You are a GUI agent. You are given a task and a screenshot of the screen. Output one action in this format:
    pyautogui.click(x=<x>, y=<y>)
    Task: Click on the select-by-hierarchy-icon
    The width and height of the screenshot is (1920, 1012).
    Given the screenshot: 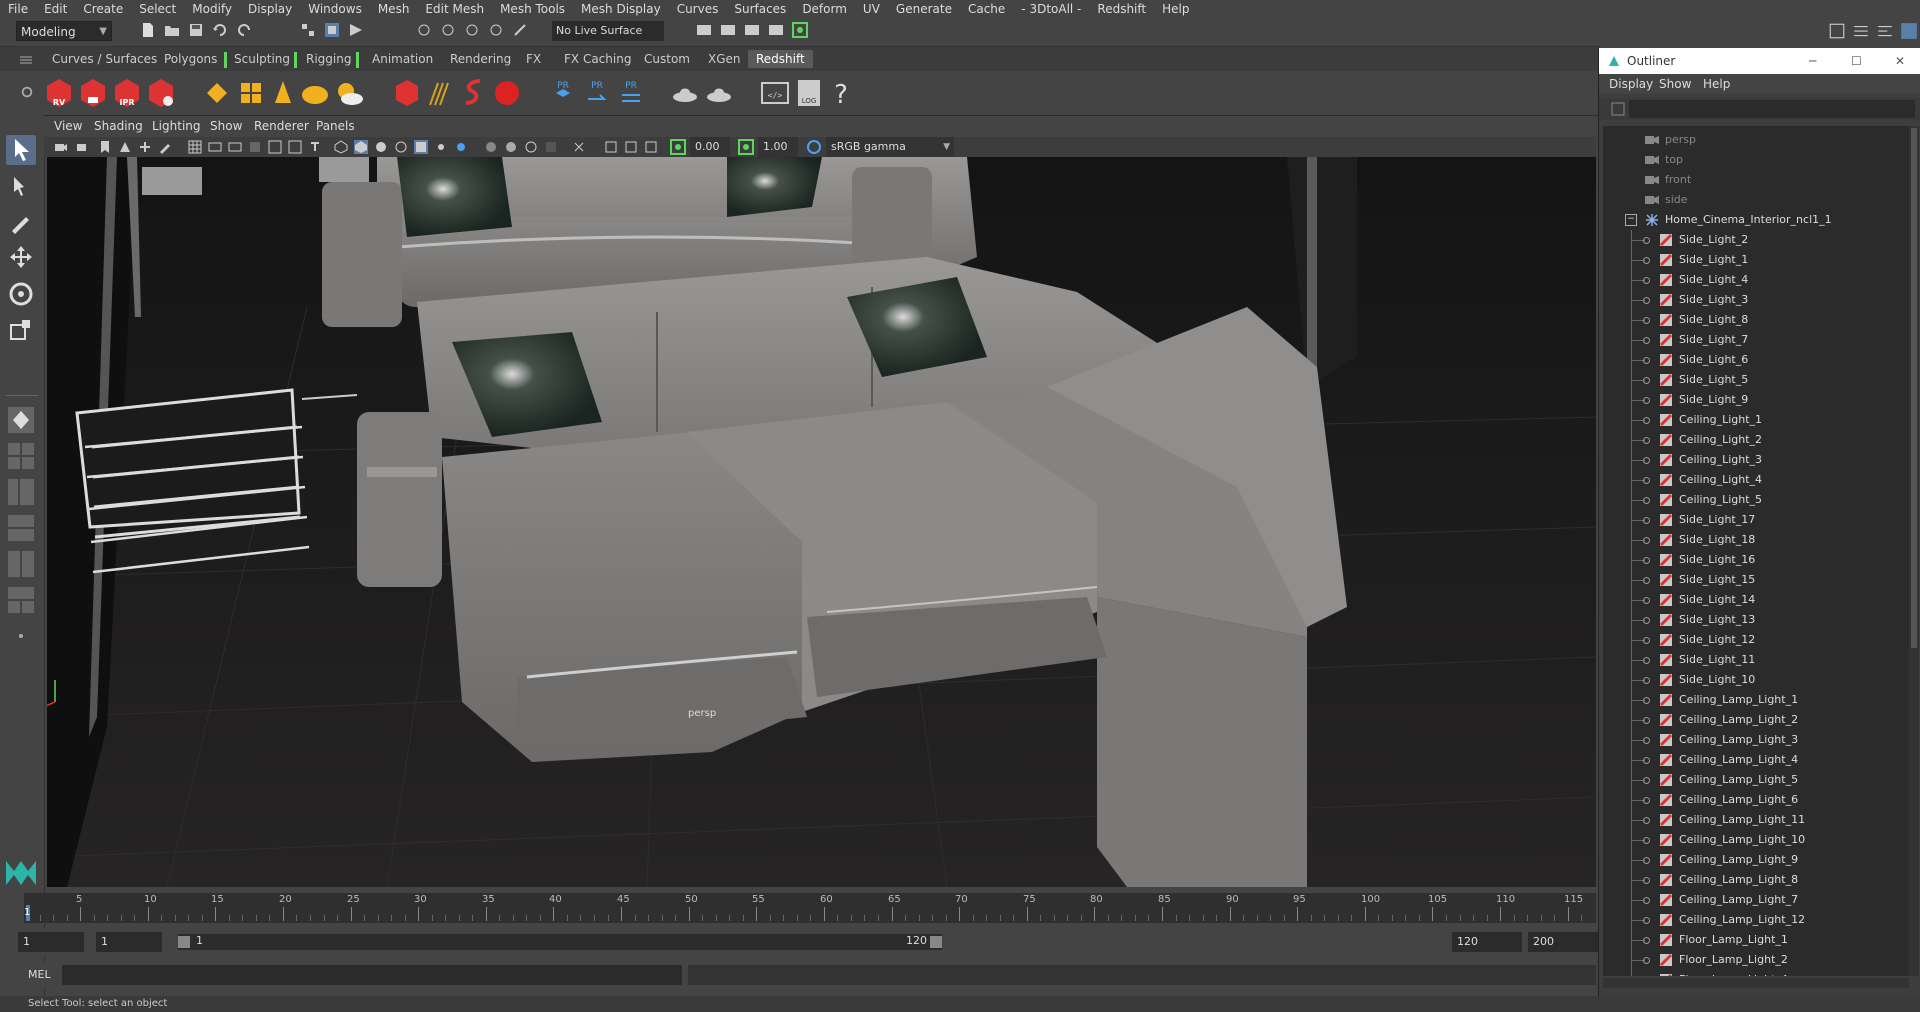 What is the action you would take?
    pyautogui.click(x=308, y=30)
    